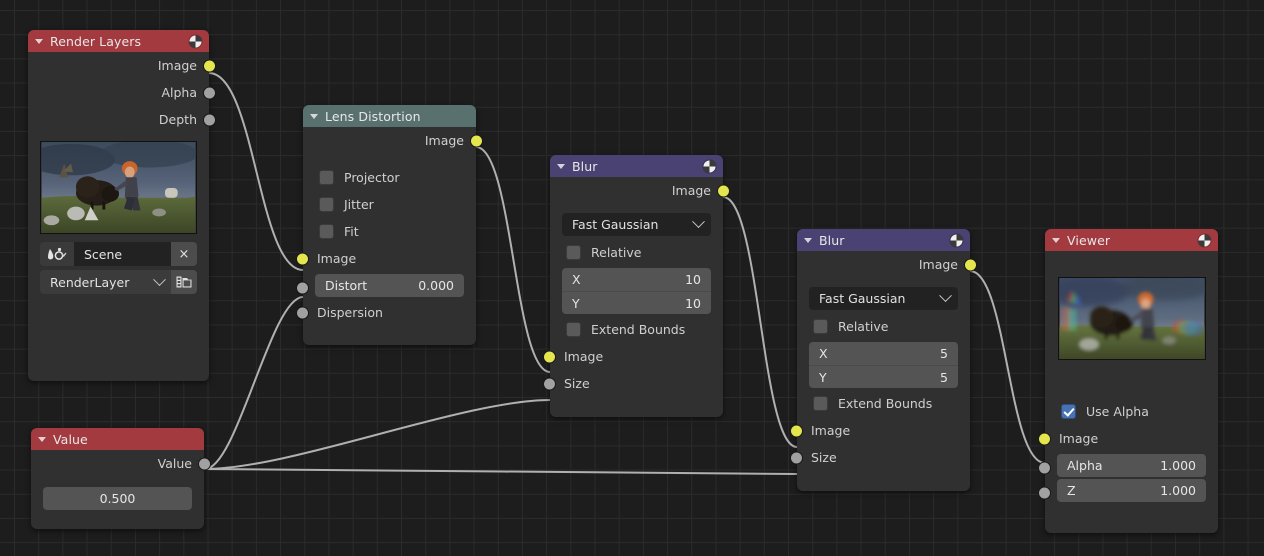  What do you see at coordinates (1068, 411) in the screenshot?
I see `checkbox-use-alpha` at bounding box center [1068, 411].